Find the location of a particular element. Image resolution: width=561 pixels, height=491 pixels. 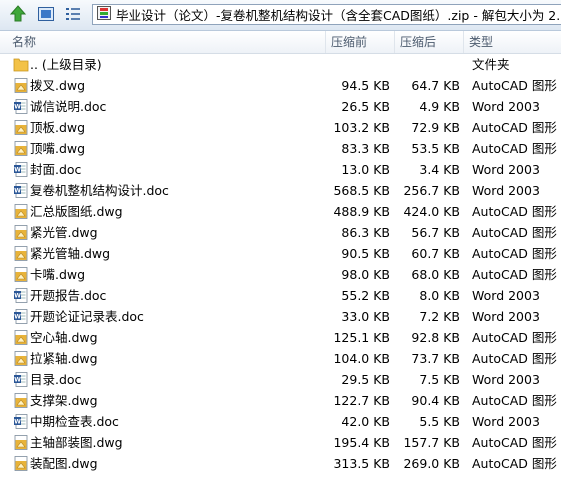

file-name: 空心轴.dwg is located at coordinates (64, 337).